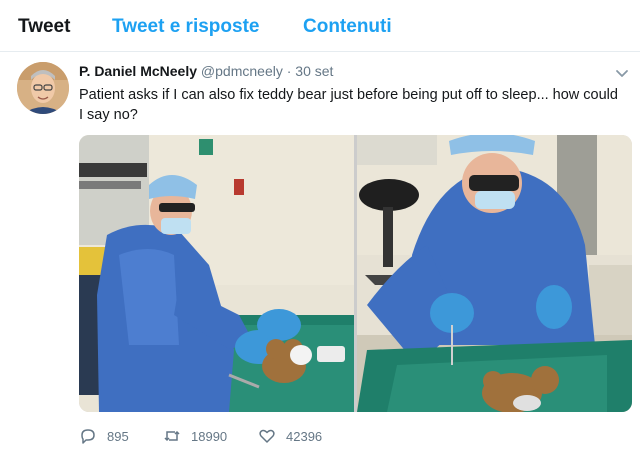  Describe the element at coordinates (118, 436) in the screenshot. I see `reply-count: 895` at that location.